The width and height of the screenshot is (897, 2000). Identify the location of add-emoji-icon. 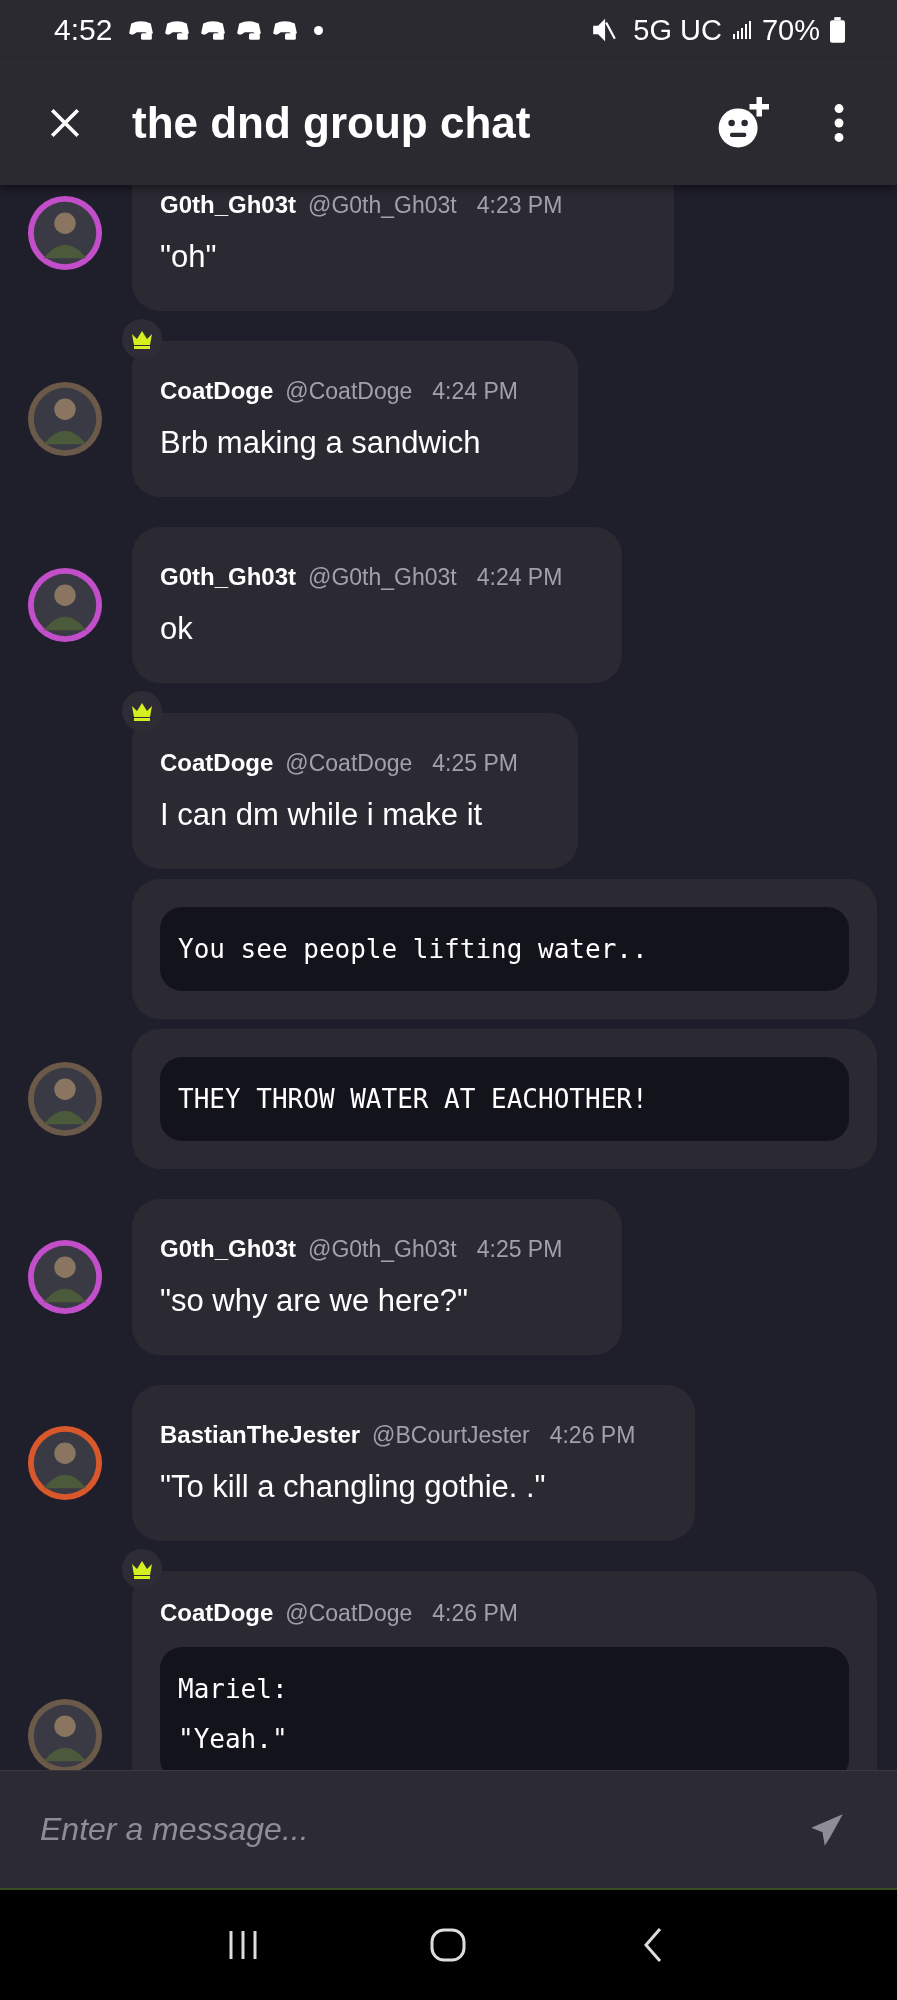
(743, 122).